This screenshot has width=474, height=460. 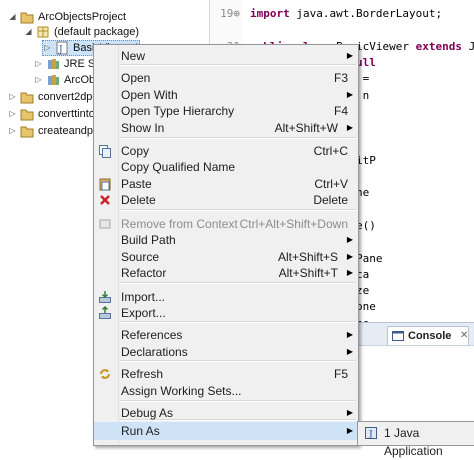 I want to click on run-as-submenu: J 1 Java Application, so click(x=415, y=439).